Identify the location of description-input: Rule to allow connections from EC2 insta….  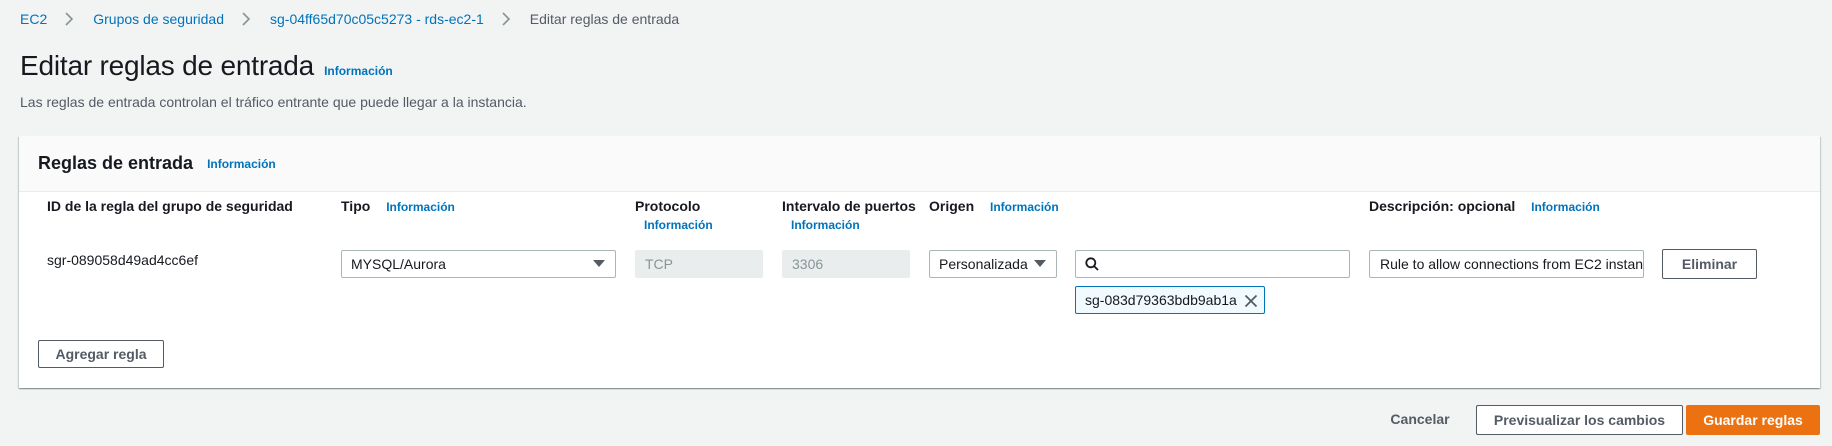
(1506, 264).